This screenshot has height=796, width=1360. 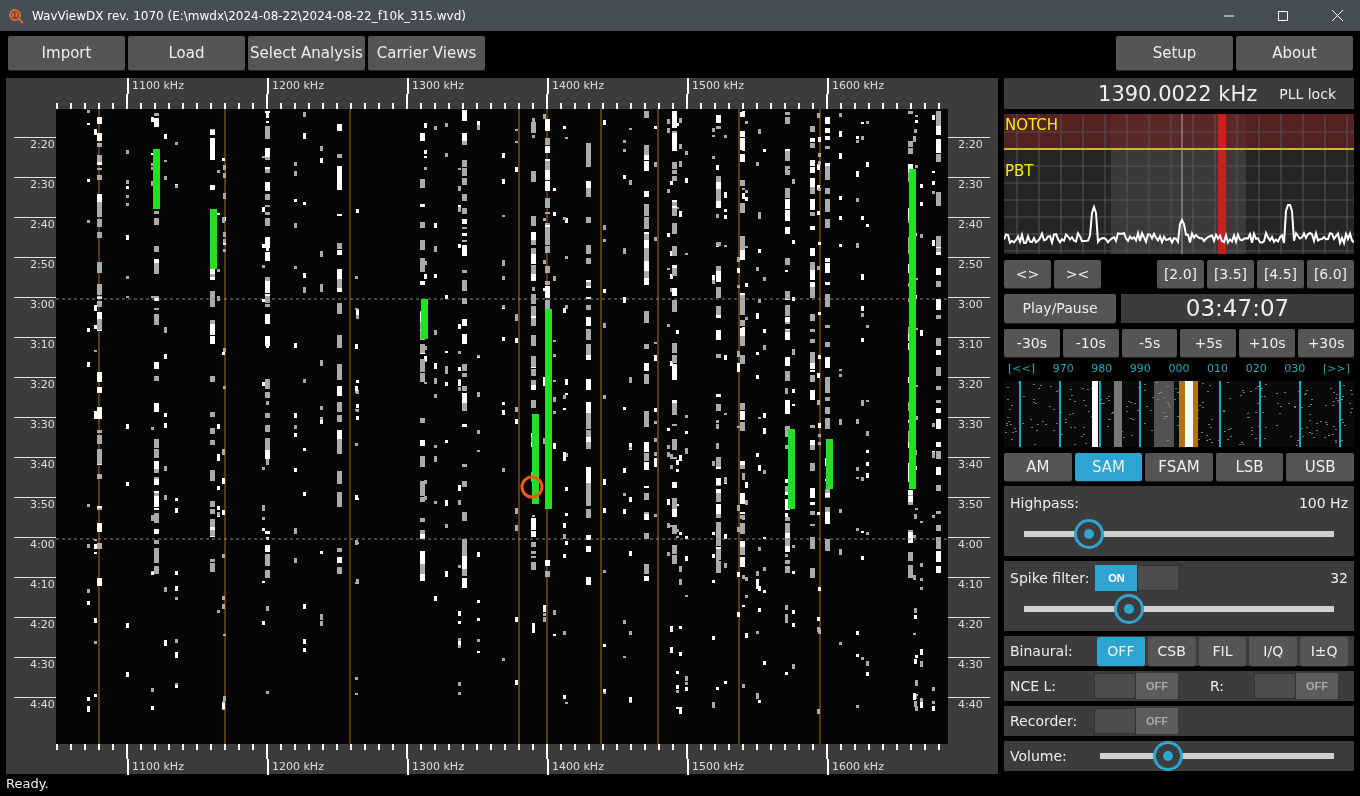 What do you see at coordinates (1237, 308) in the screenshot?
I see `playback-time: 03:47:07` at bounding box center [1237, 308].